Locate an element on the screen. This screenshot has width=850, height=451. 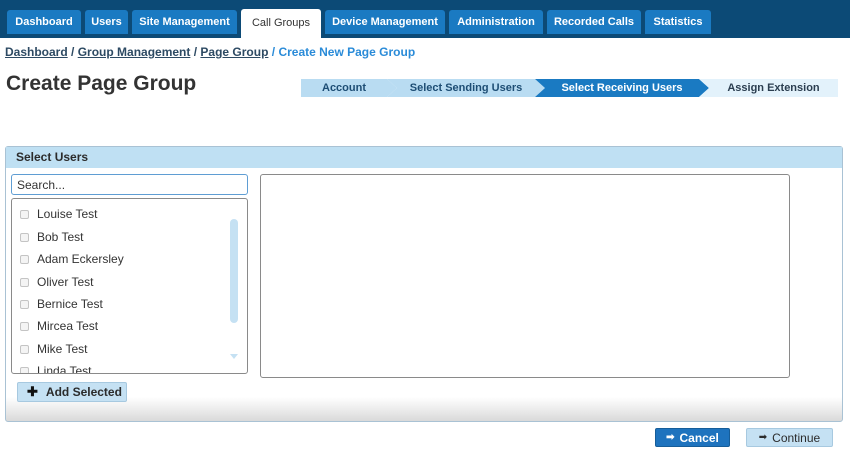
list-item: Oliver Test is located at coordinates (56, 282).